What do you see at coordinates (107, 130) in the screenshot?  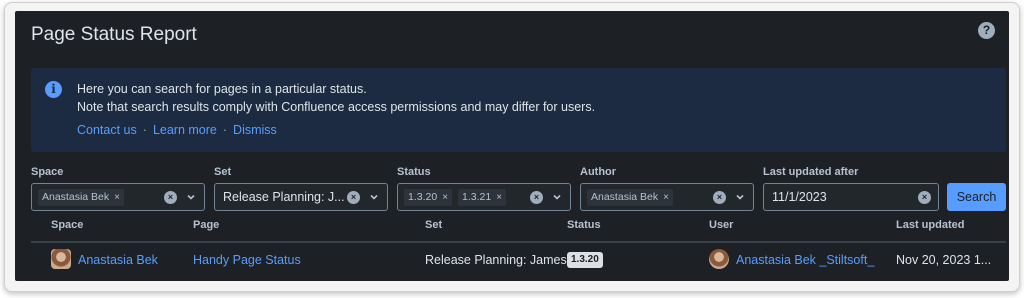 I see `contact-us-link: Contact us` at bounding box center [107, 130].